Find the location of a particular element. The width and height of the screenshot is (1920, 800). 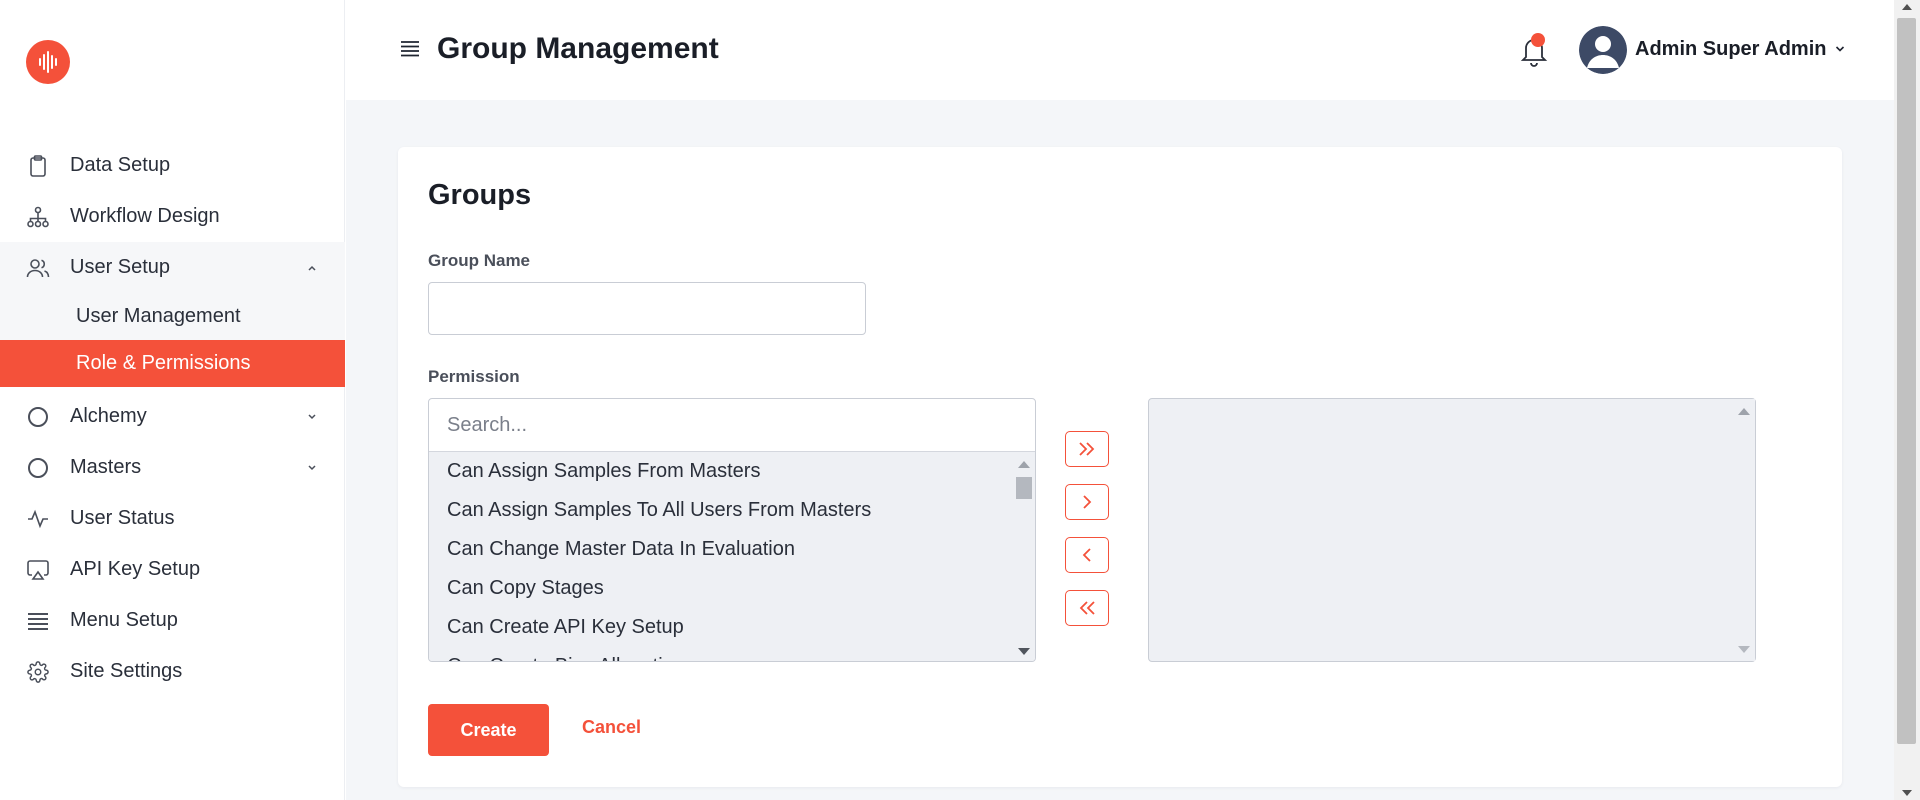

chevron-left-icon is located at coordinates (1086, 555).